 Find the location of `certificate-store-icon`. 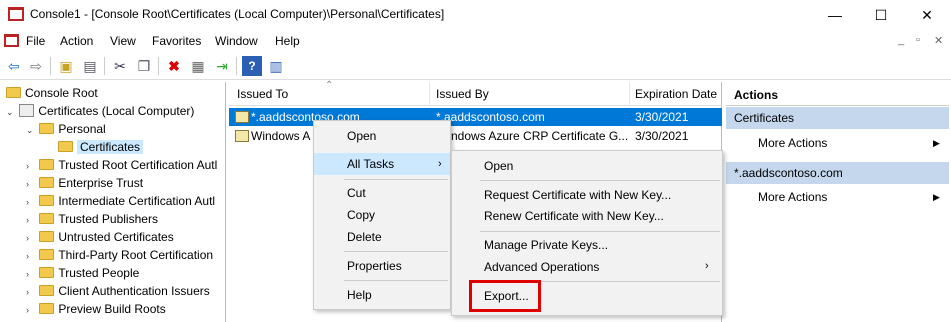

certificate-store-icon is located at coordinates (27, 110).